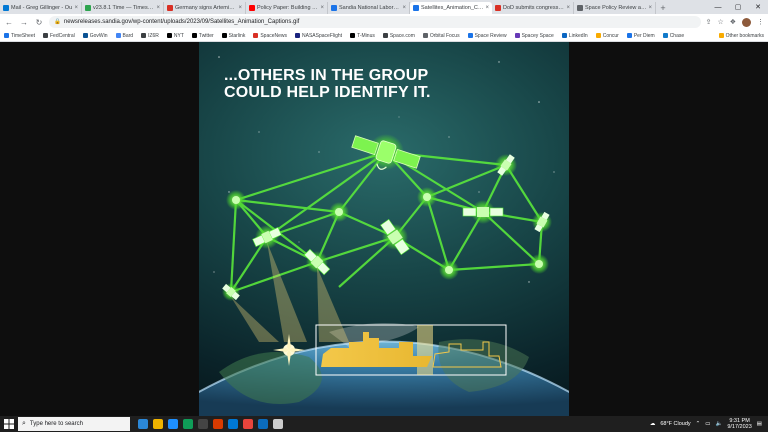 The height and width of the screenshot is (432, 768). Describe the element at coordinates (95, 36) in the screenshot. I see `bookmark-item: GovWin` at that location.